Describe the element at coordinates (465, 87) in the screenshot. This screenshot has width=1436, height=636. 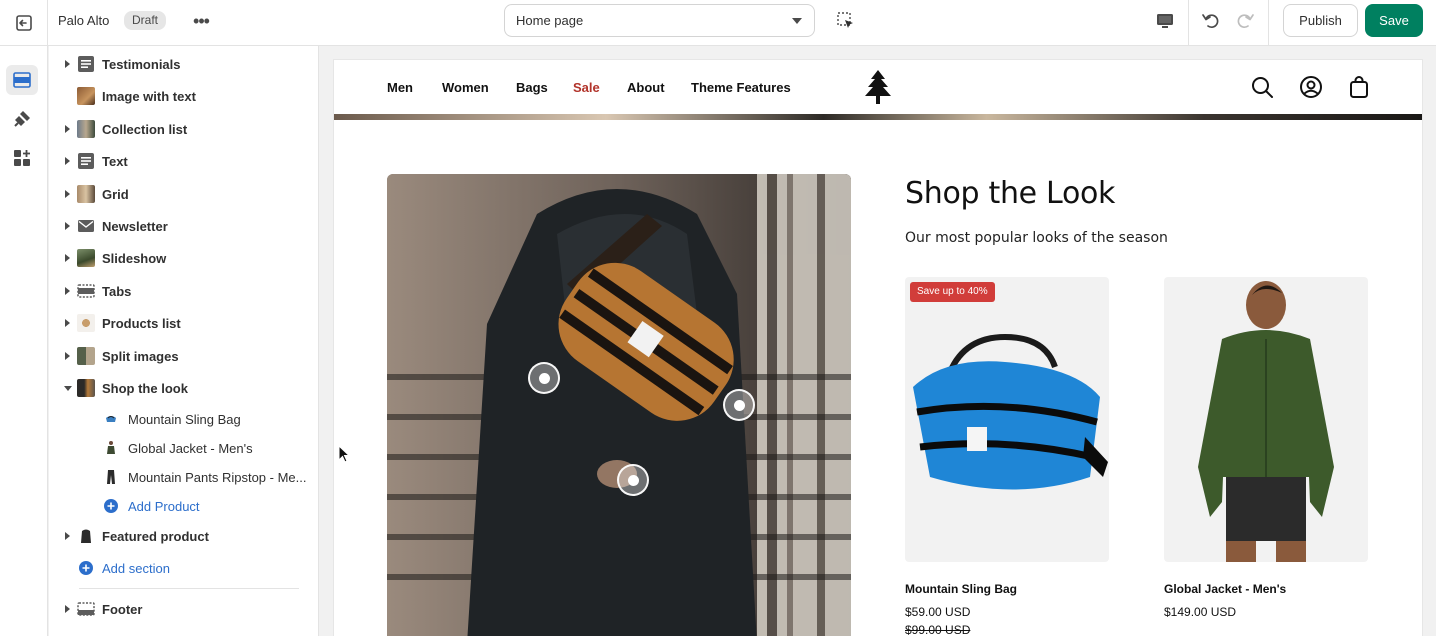
I see `nav-link-women: Women` at that location.